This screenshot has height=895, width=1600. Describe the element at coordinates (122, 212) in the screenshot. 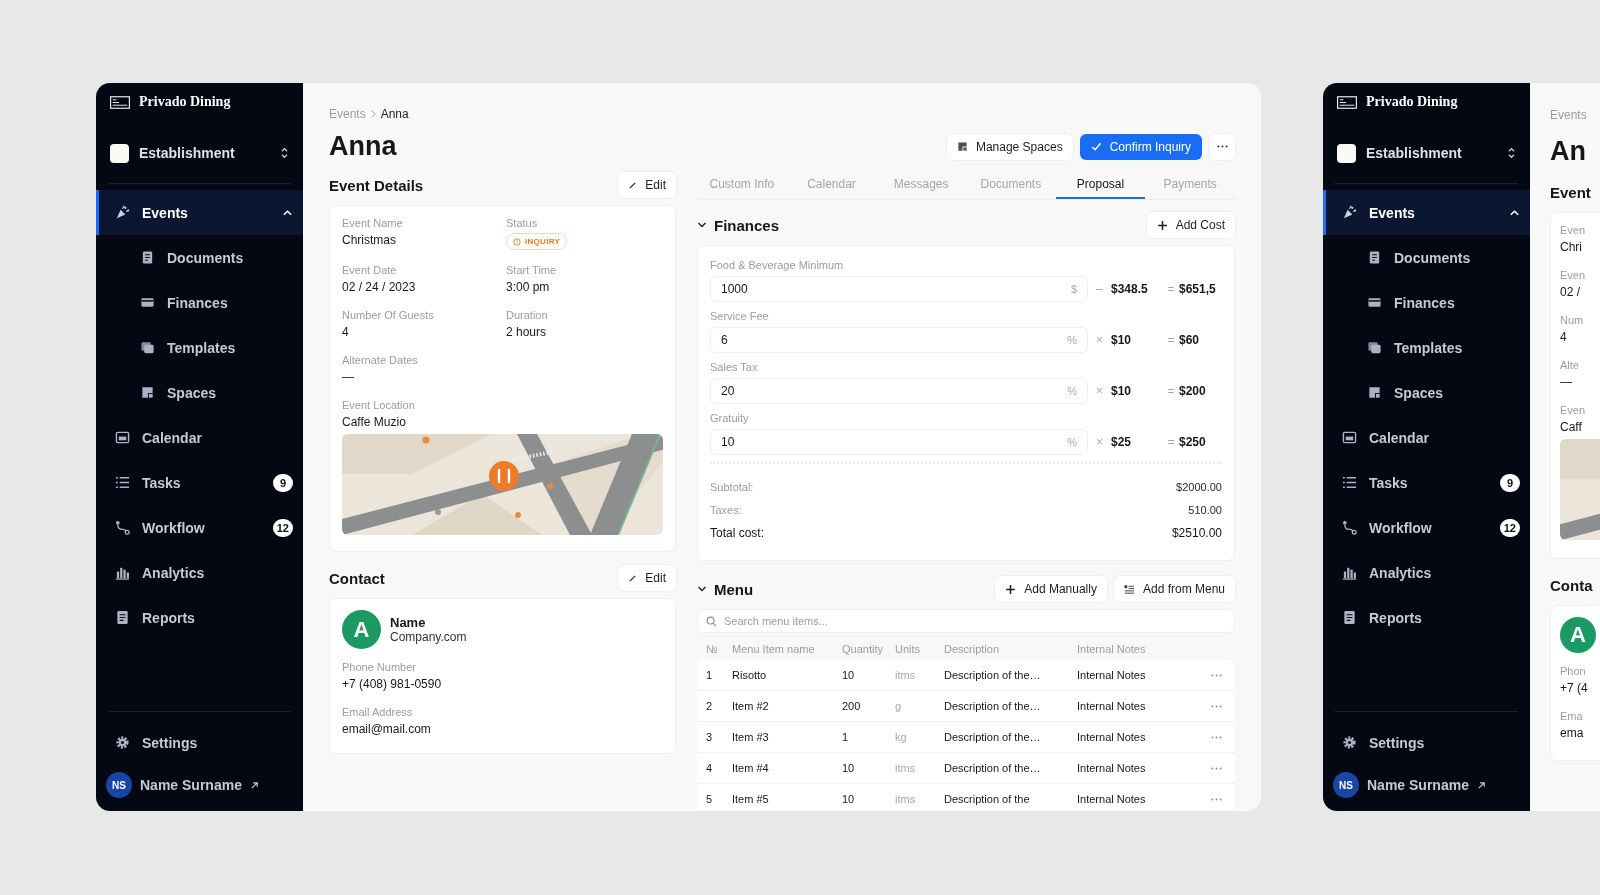

I see `party-popper-icon` at that location.